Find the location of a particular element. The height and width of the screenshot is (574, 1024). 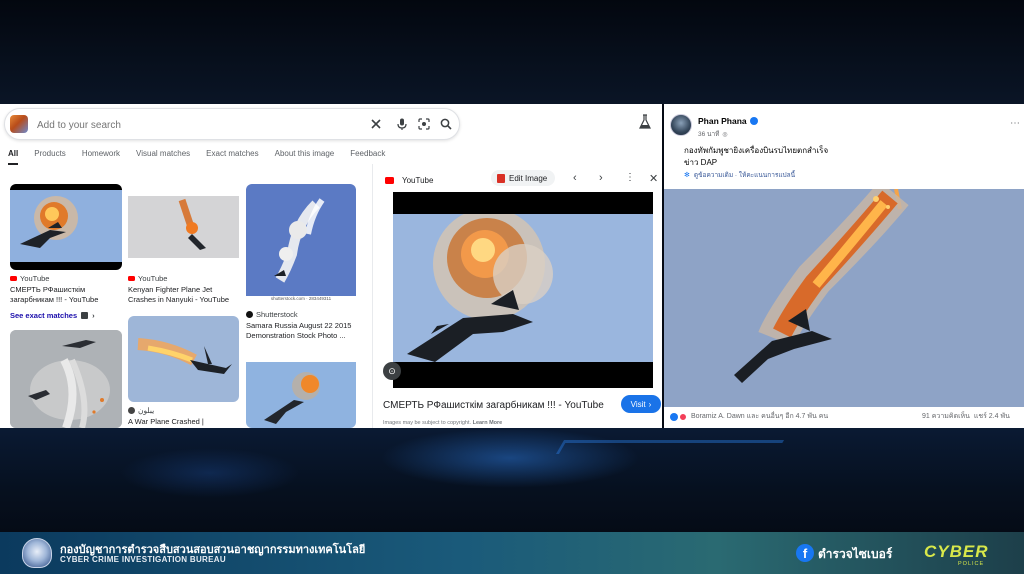

tab-visual-matches: Visual matches is located at coordinates (163, 155).